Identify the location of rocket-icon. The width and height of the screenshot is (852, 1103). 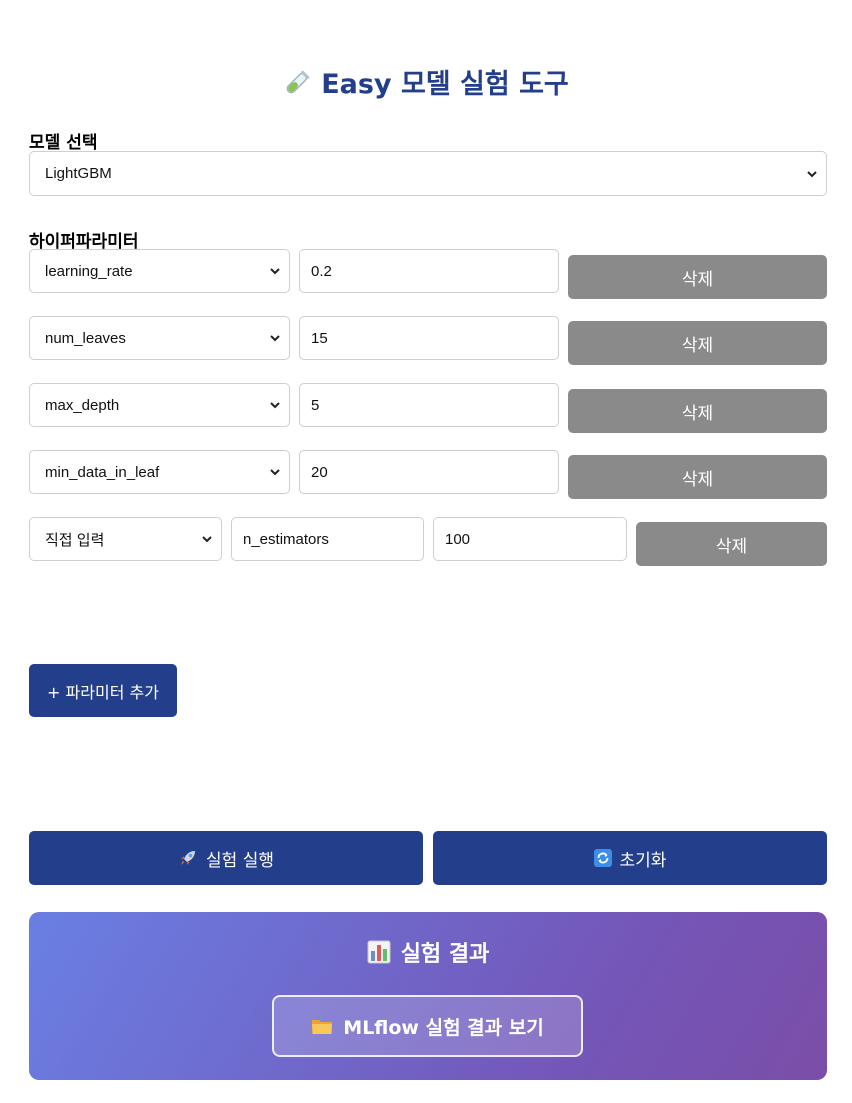
(188, 858).